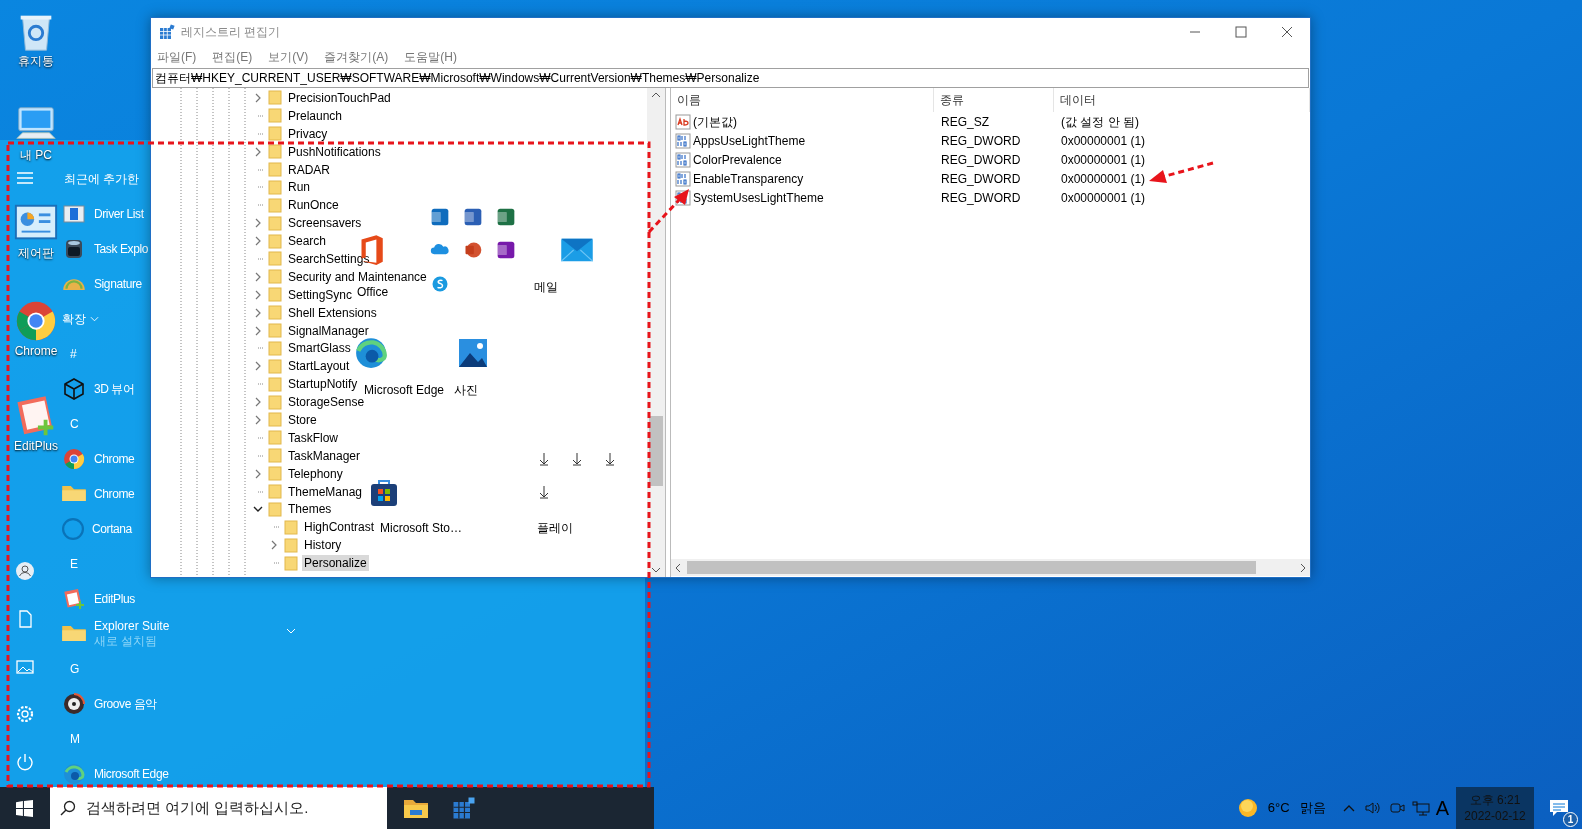 This screenshot has height=829, width=1582. I want to click on search-icon, so click(68, 808).